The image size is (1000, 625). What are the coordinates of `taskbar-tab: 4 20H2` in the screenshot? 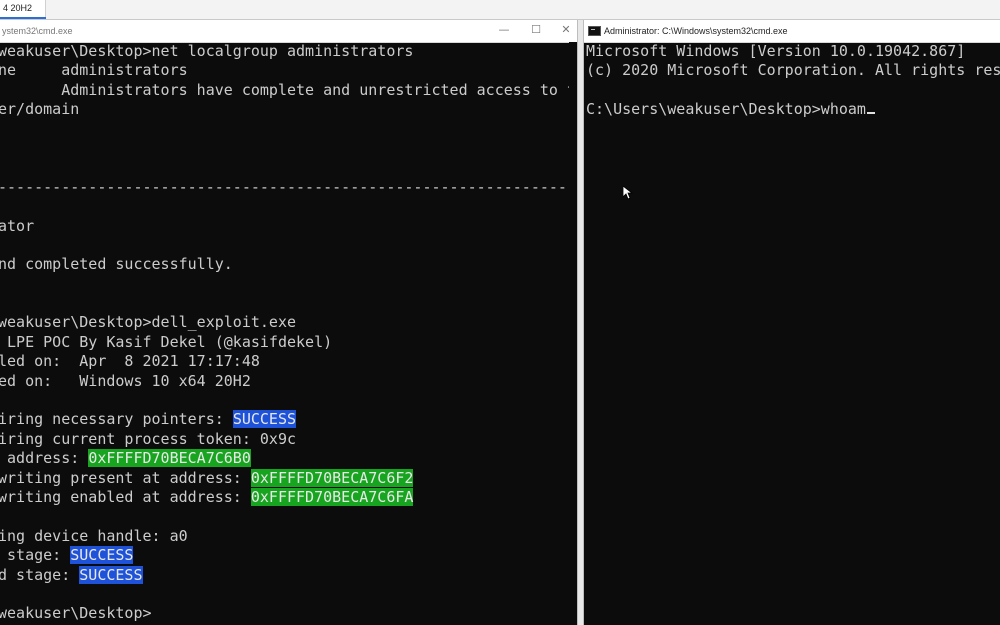 It's located at (23, 9).